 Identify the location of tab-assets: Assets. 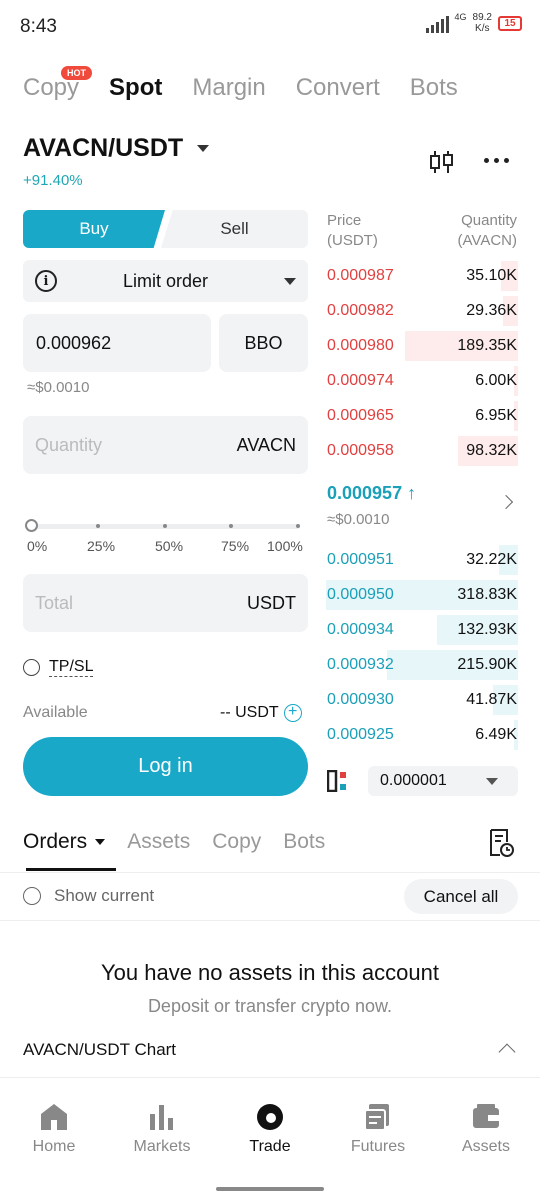
(158, 842).